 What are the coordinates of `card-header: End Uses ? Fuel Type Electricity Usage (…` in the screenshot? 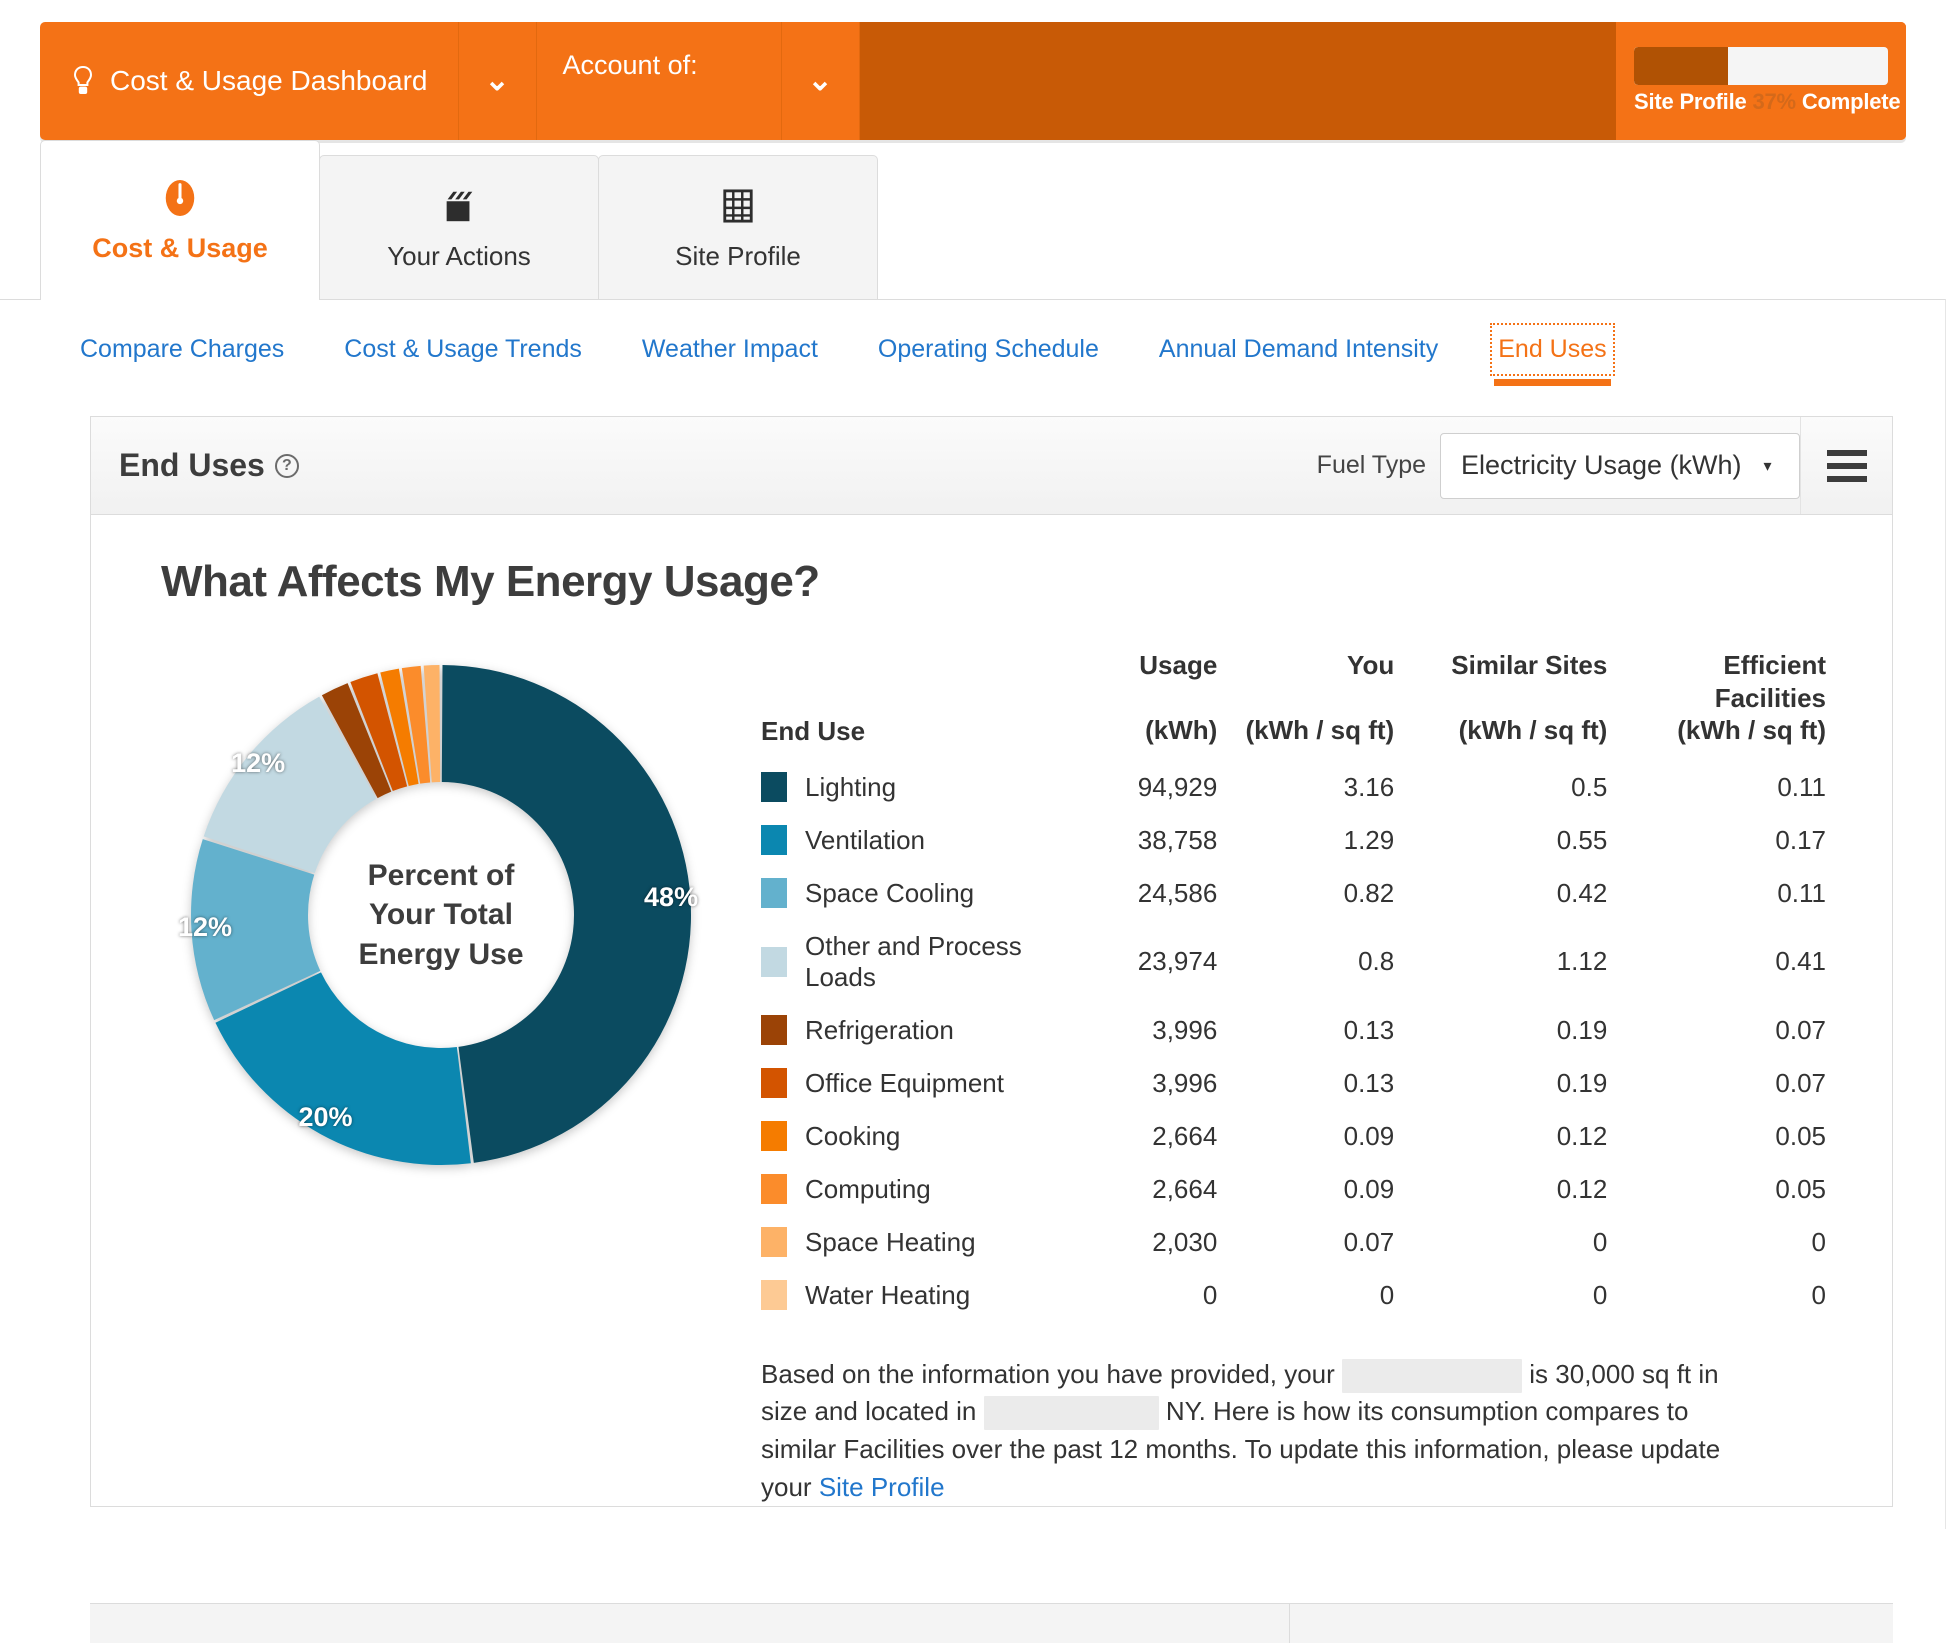 It's located at (991, 466).